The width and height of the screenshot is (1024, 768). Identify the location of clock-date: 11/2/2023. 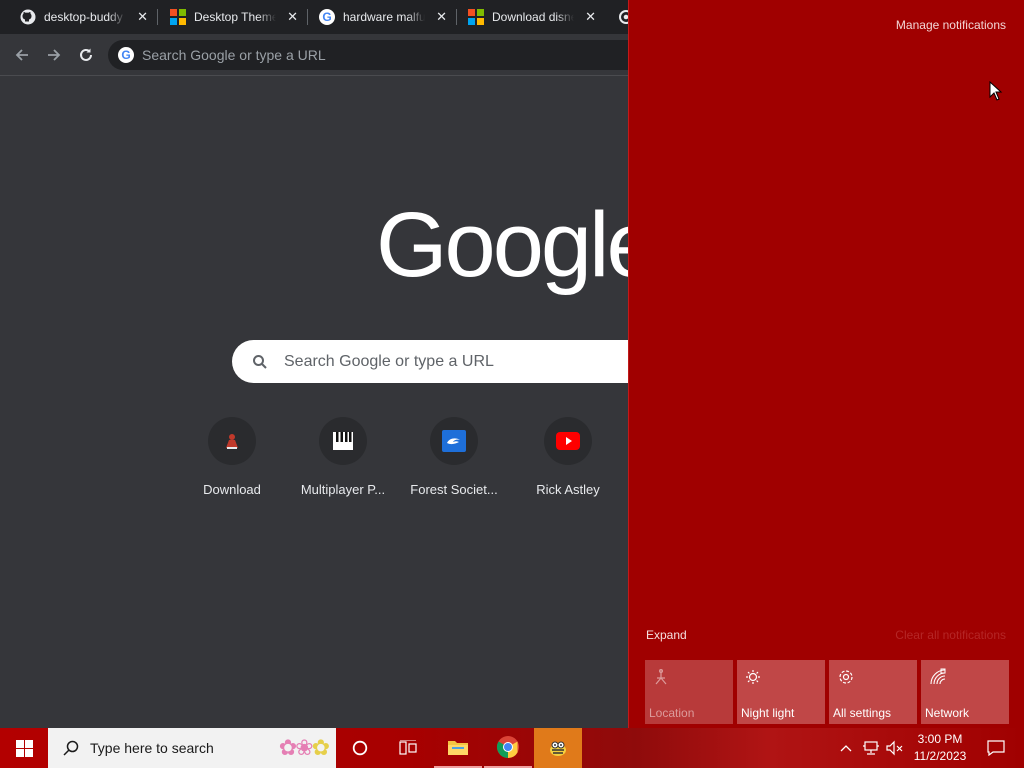
(940, 756).